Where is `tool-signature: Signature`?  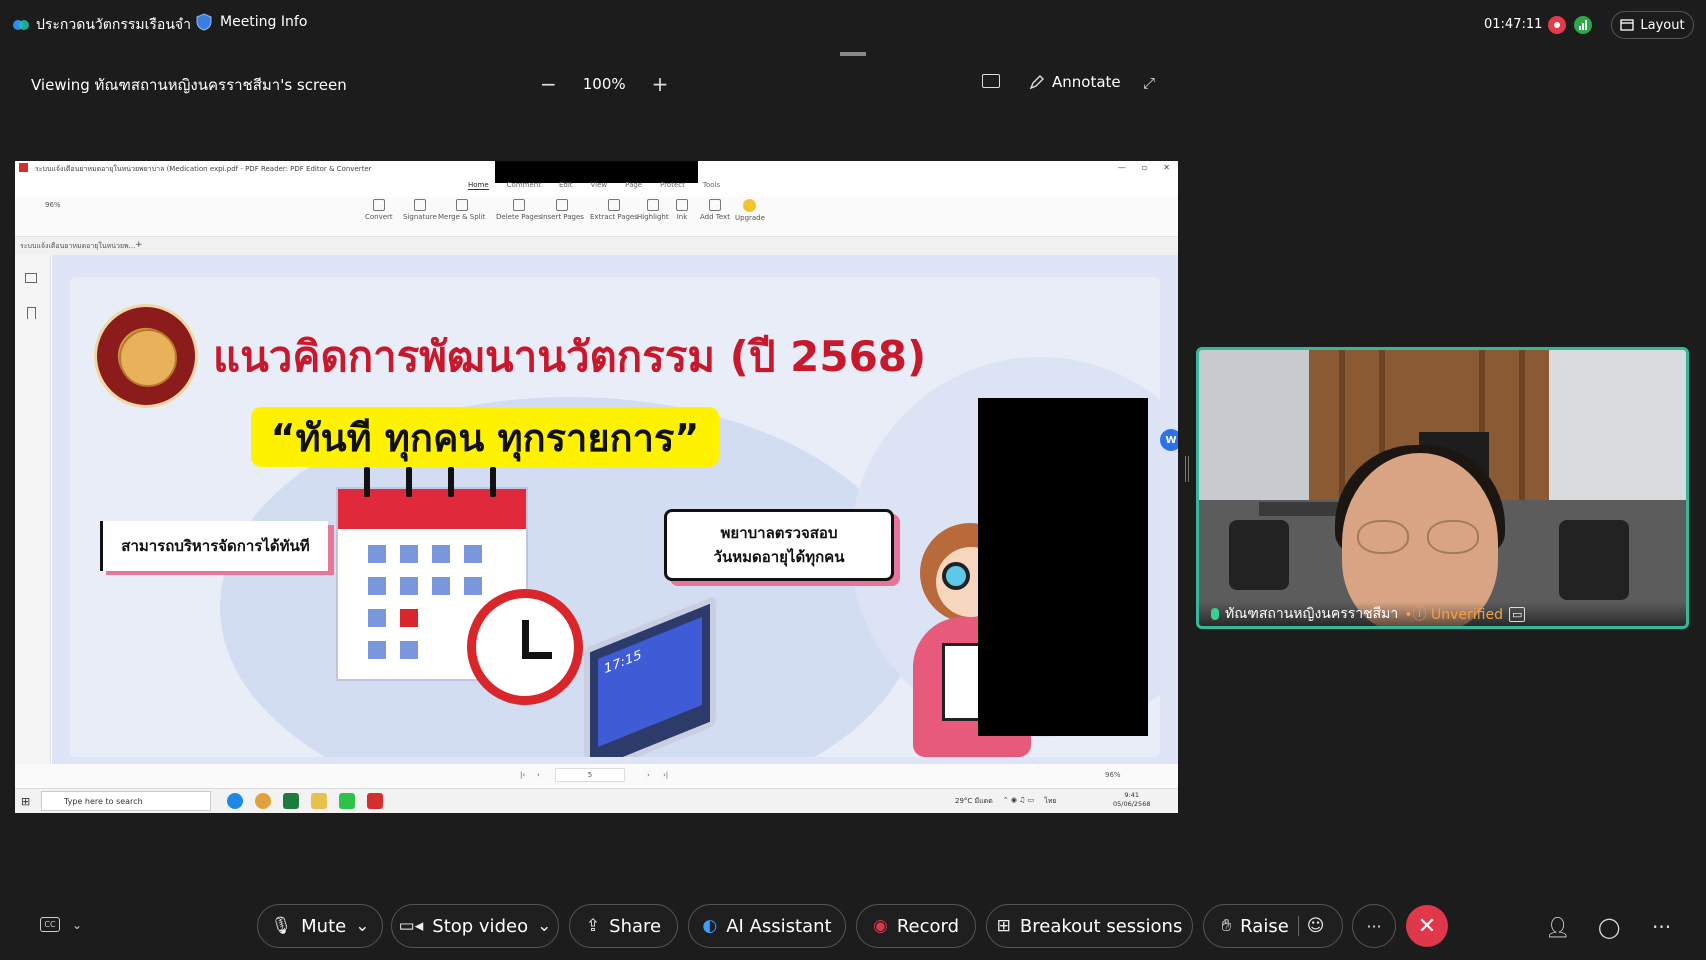
tool-signature: Signature is located at coordinates (420, 210).